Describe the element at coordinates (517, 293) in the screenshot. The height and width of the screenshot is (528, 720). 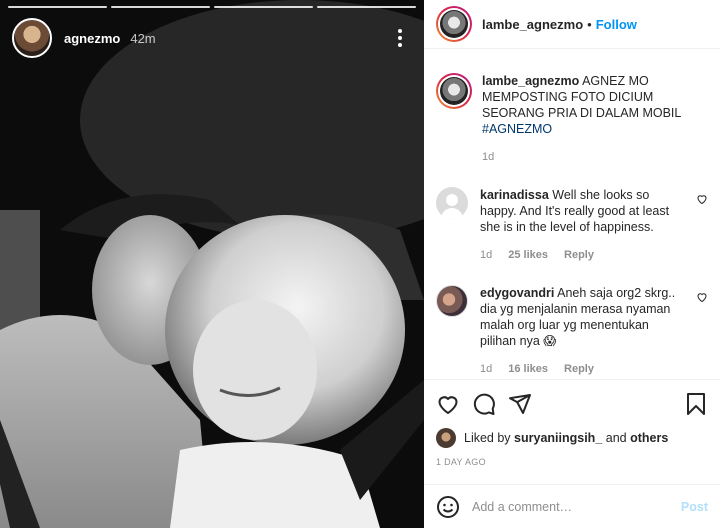
I see `commenter-username: edygovandri` at that location.